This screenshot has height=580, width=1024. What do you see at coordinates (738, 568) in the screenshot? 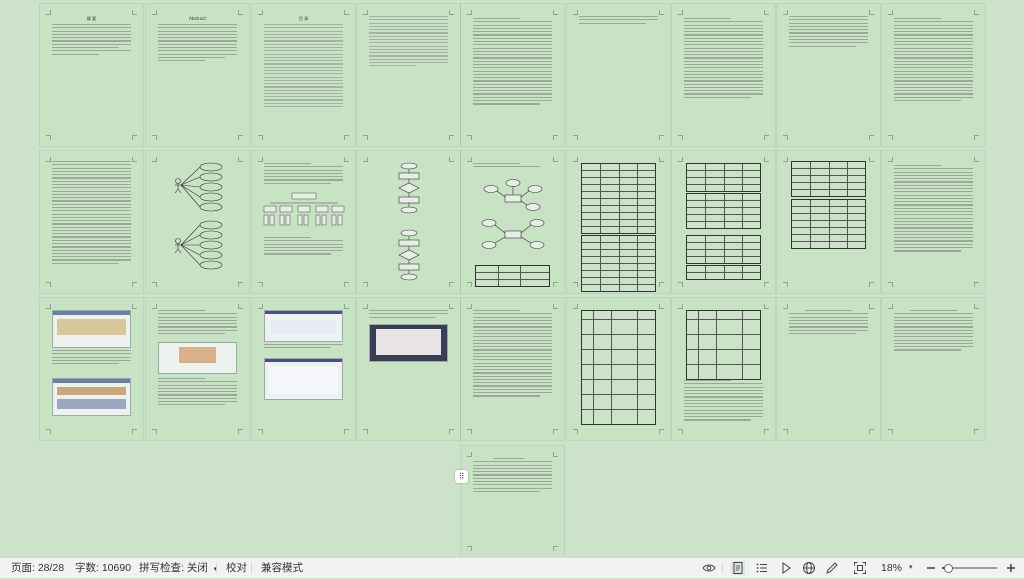
I see `page-view-icon` at bounding box center [738, 568].